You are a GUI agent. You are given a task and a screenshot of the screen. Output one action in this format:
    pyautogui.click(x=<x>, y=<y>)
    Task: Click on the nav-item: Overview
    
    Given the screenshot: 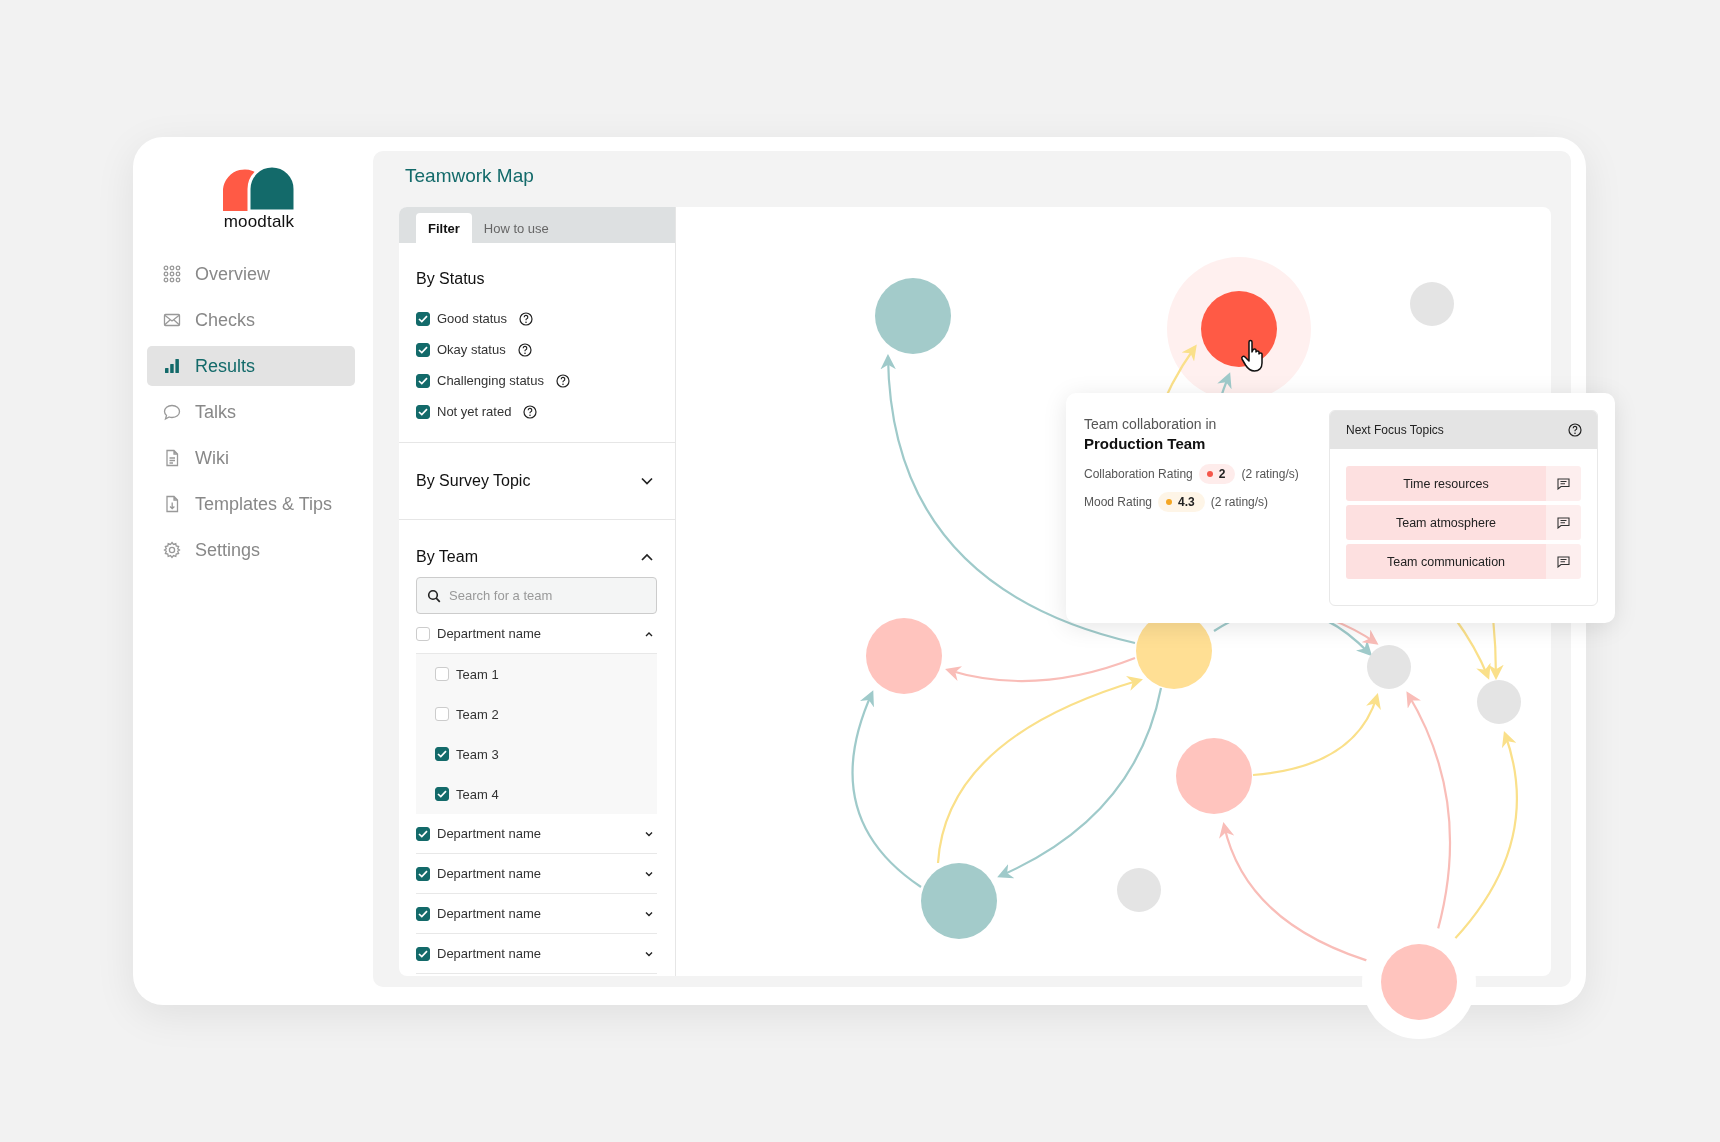 What is the action you would take?
    pyautogui.click(x=251, y=274)
    